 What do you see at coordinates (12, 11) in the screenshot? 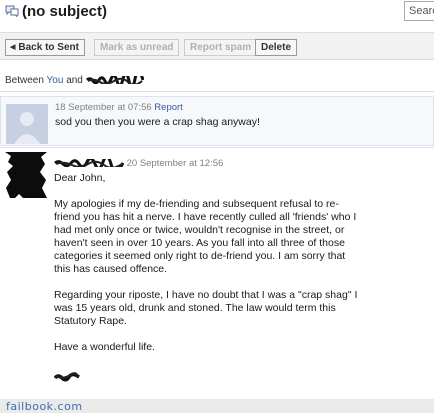
I see `speech-bubbles-icon` at bounding box center [12, 11].